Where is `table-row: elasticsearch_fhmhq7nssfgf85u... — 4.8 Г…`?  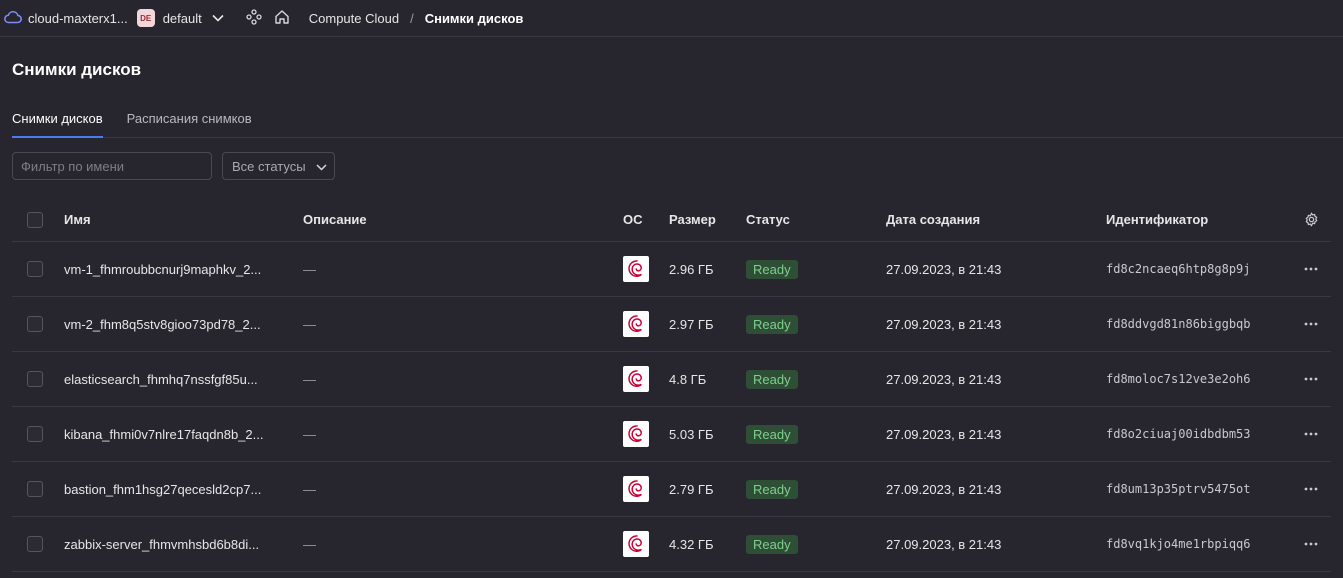
table-row: elasticsearch_fhmhq7nssfgf85u... — 4.8 Г… is located at coordinates (671, 379).